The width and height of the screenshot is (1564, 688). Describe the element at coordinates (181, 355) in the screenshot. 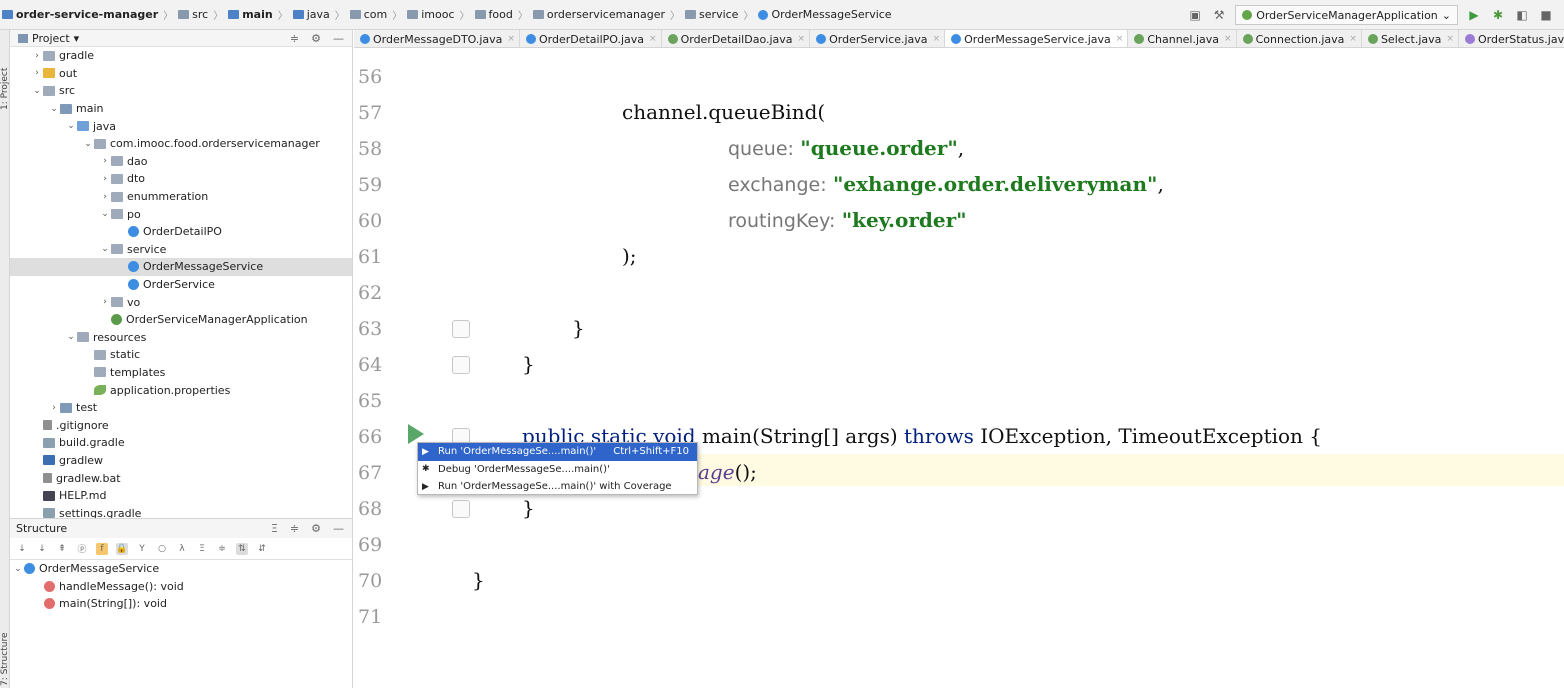

I see `tree-item: static` at that location.